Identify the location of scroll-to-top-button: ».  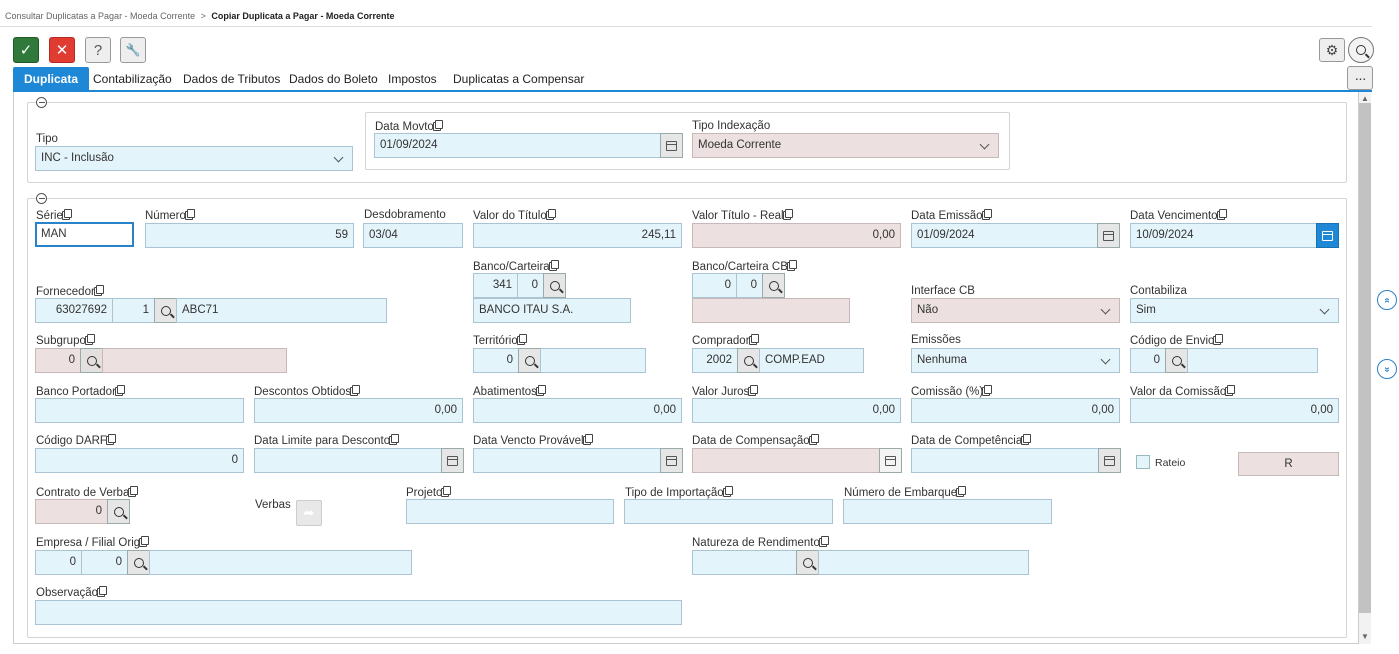
(1387, 300).